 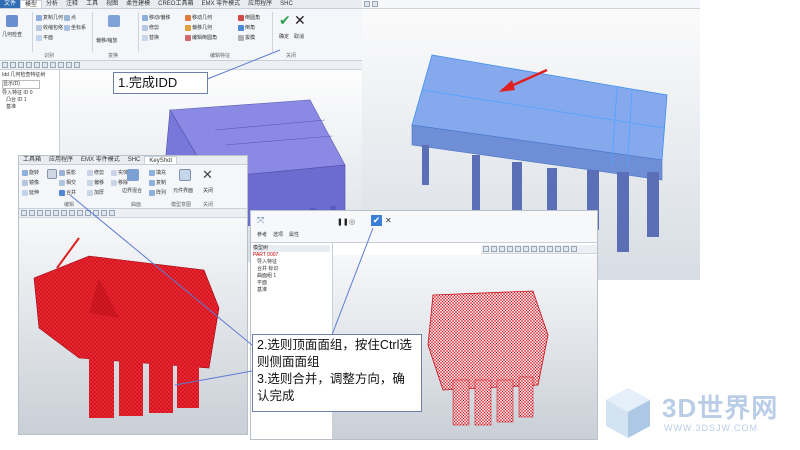 What do you see at coordinates (628, 413) in the screenshot?
I see `cube-logo-icon` at bounding box center [628, 413].